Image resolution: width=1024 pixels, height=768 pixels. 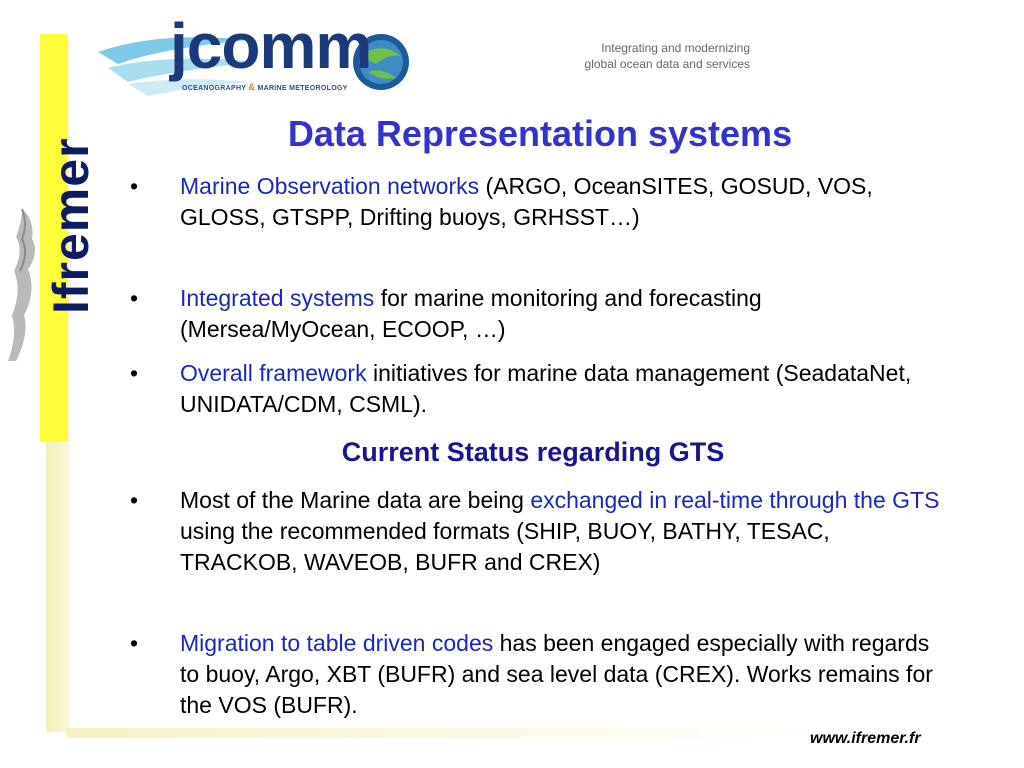 What do you see at coordinates (540, 133) in the screenshot?
I see `slide-title: Data Representation systems` at bounding box center [540, 133].